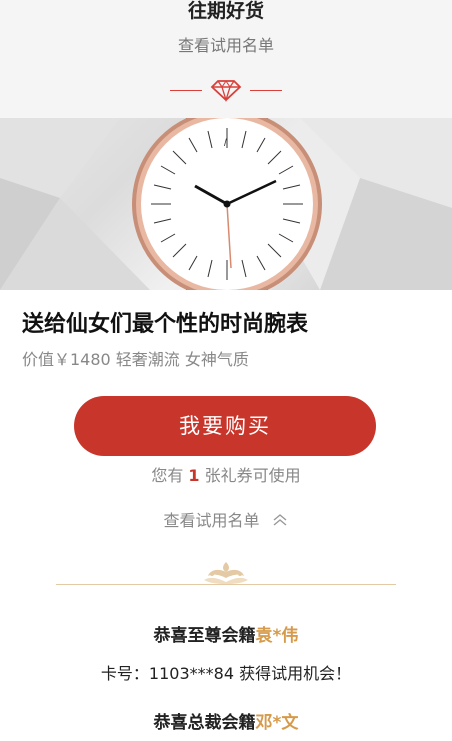 This screenshot has height=741, width=452. What do you see at coordinates (167, 475) in the screenshot?
I see `coupon-prefix: 您有` at bounding box center [167, 475].